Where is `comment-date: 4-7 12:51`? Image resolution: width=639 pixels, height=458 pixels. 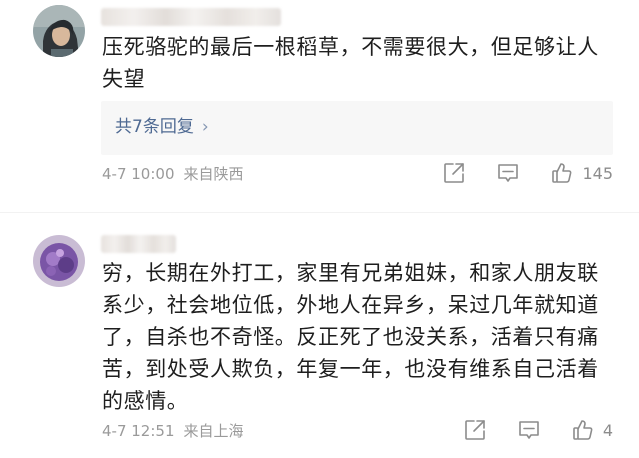 comment-date: 4-7 12:51 is located at coordinates (138, 431).